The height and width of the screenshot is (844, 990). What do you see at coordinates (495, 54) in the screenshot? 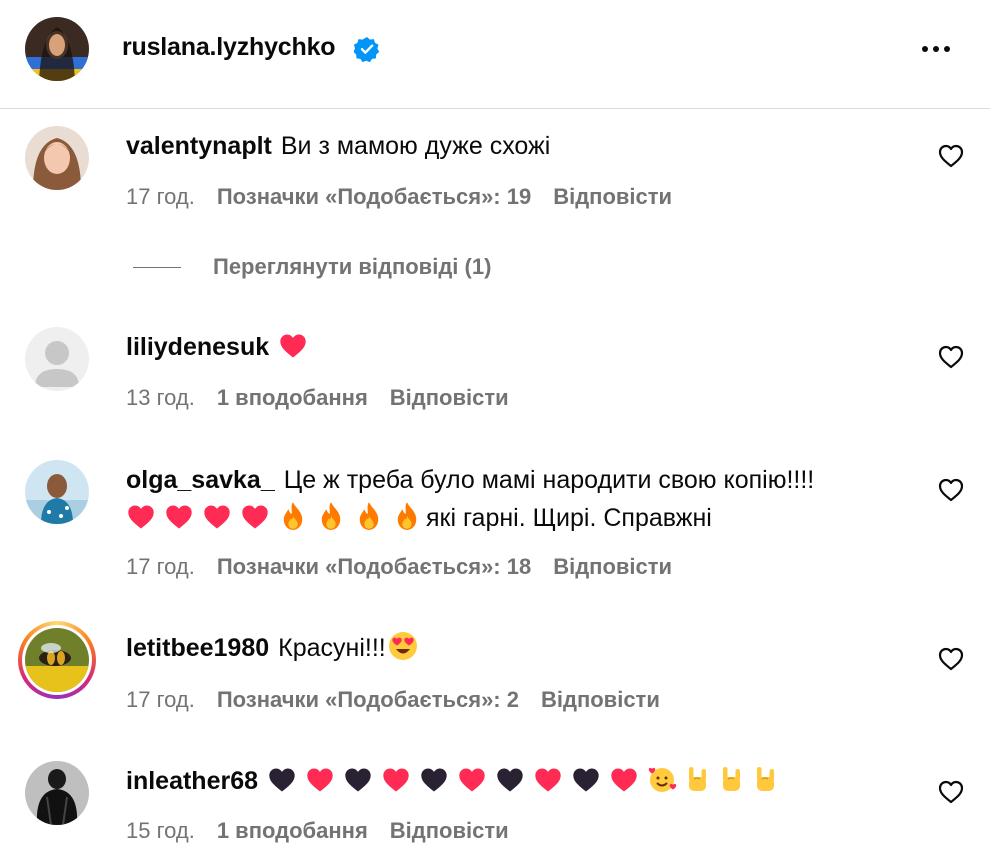
I see `post-header: ruslana.lyzhychko` at bounding box center [495, 54].